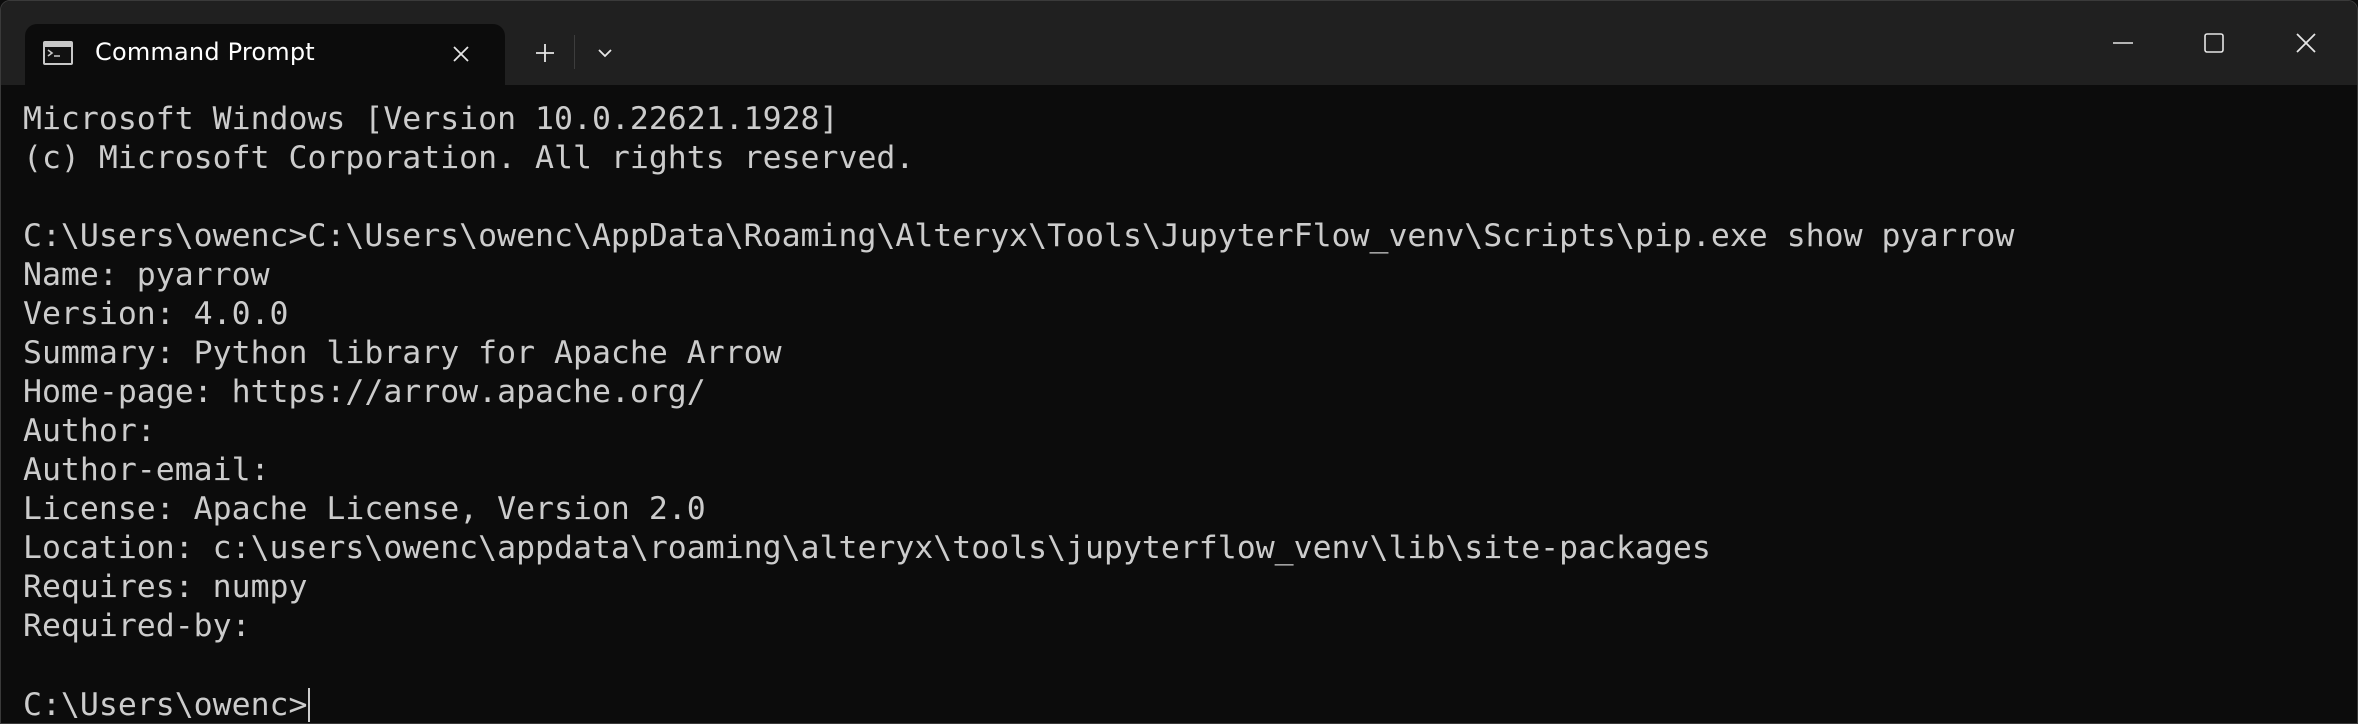 Image resolution: width=2358 pixels, height=724 pixels. Describe the element at coordinates (364, 509) in the screenshot. I see `terminal-line: License: Apache License, Version 2.0` at that location.